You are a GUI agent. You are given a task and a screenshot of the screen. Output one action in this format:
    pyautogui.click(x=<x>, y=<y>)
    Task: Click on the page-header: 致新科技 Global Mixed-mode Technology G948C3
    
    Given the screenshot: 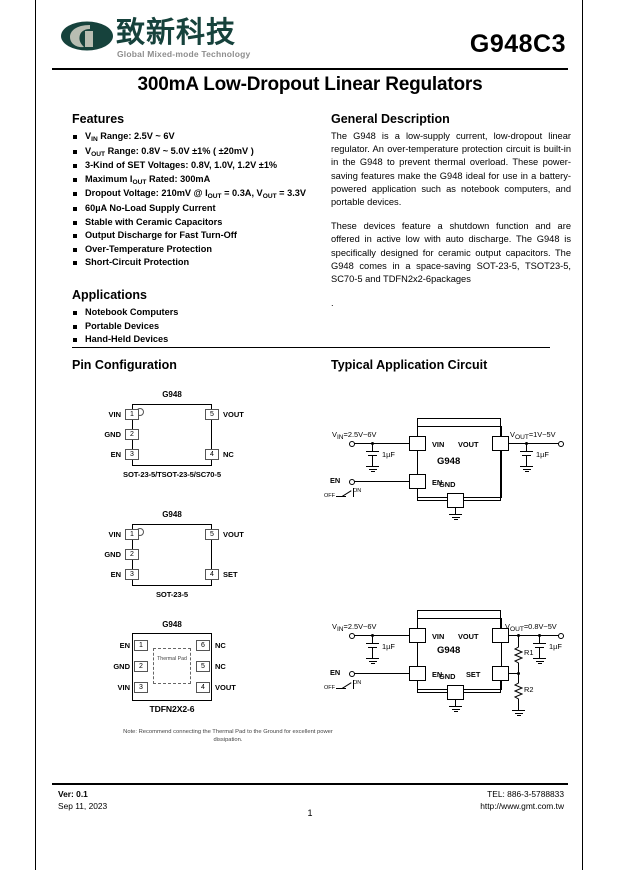 What is the action you would take?
    pyautogui.click(x=310, y=42)
    